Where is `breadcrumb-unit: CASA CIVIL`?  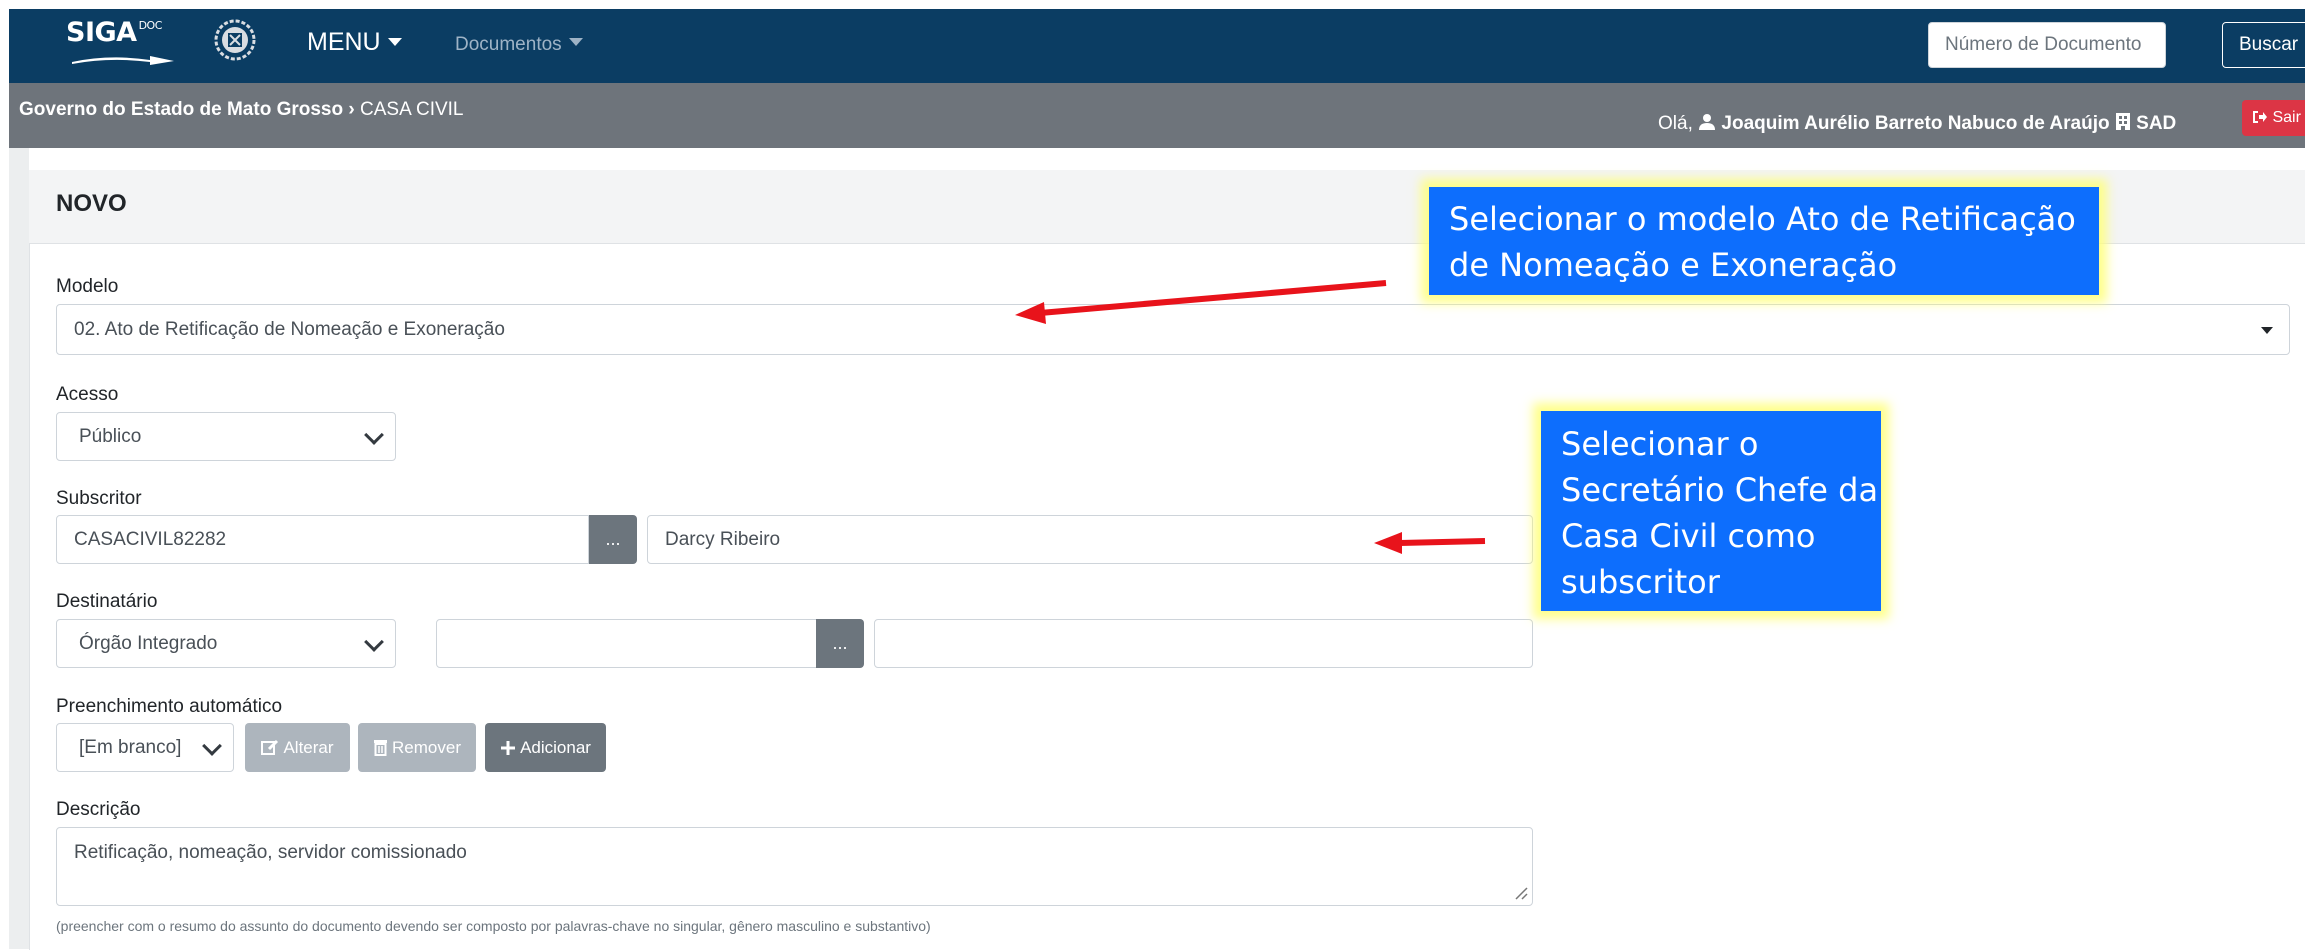
breadcrumb-unit: CASA CIVIL is located at coordinates (412, 109).